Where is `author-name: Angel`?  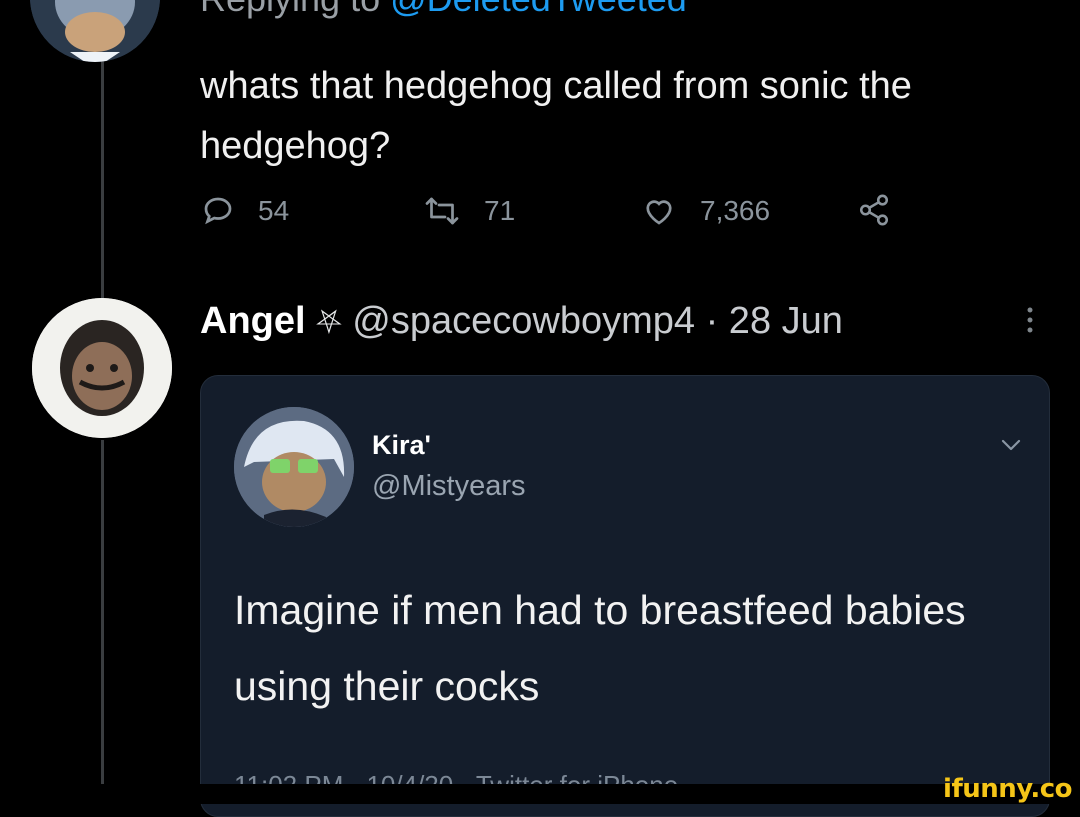 author-name: Angel is located at coordinates (253, 321).